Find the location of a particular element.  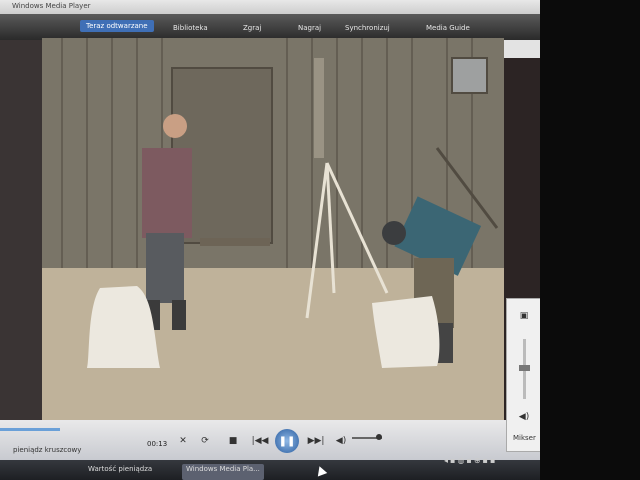

mute-icon: ◀) is located at coordinates (524, 418).